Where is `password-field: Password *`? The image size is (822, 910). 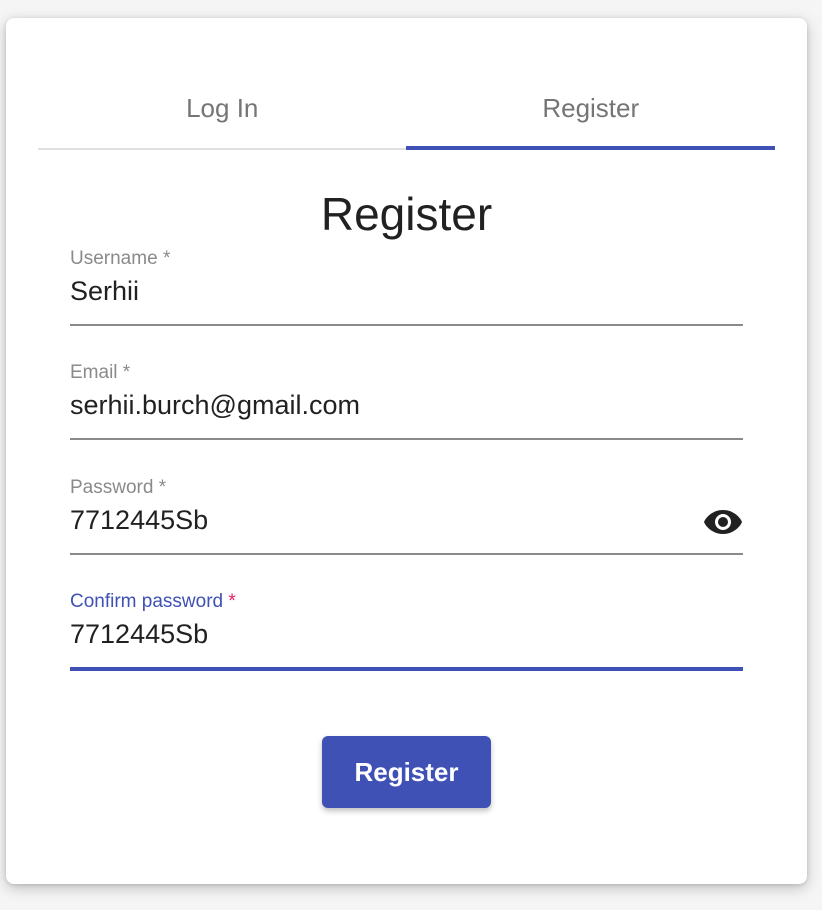 password-field: Password * is located at coordinates (406, 516).